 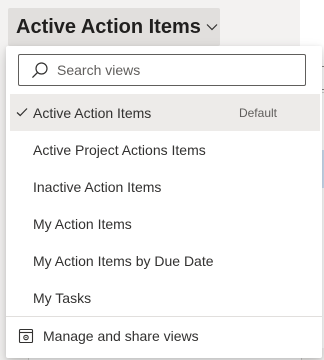 I want to click on view-item-active-project-actions-items: Active Project Actions Items, so click(x=165, y=149).